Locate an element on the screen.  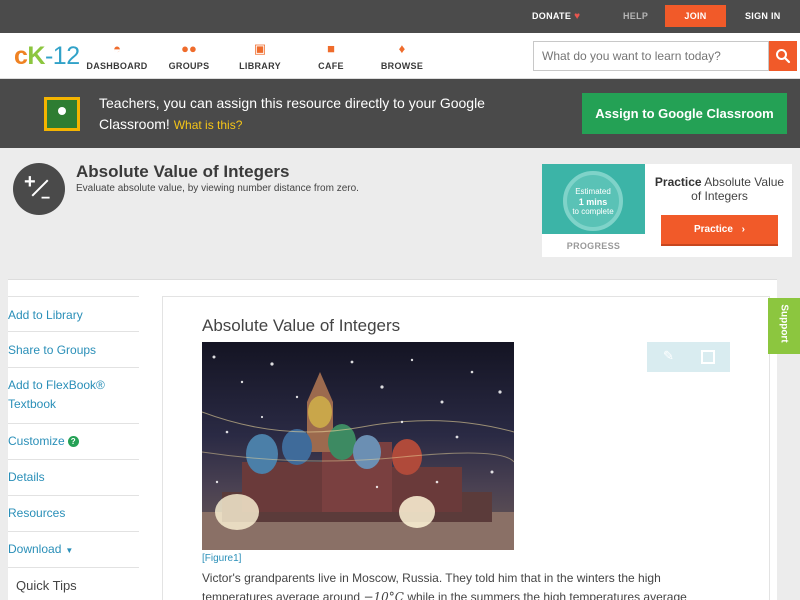
logo-12: -12 is located at coordinates (62, 56).